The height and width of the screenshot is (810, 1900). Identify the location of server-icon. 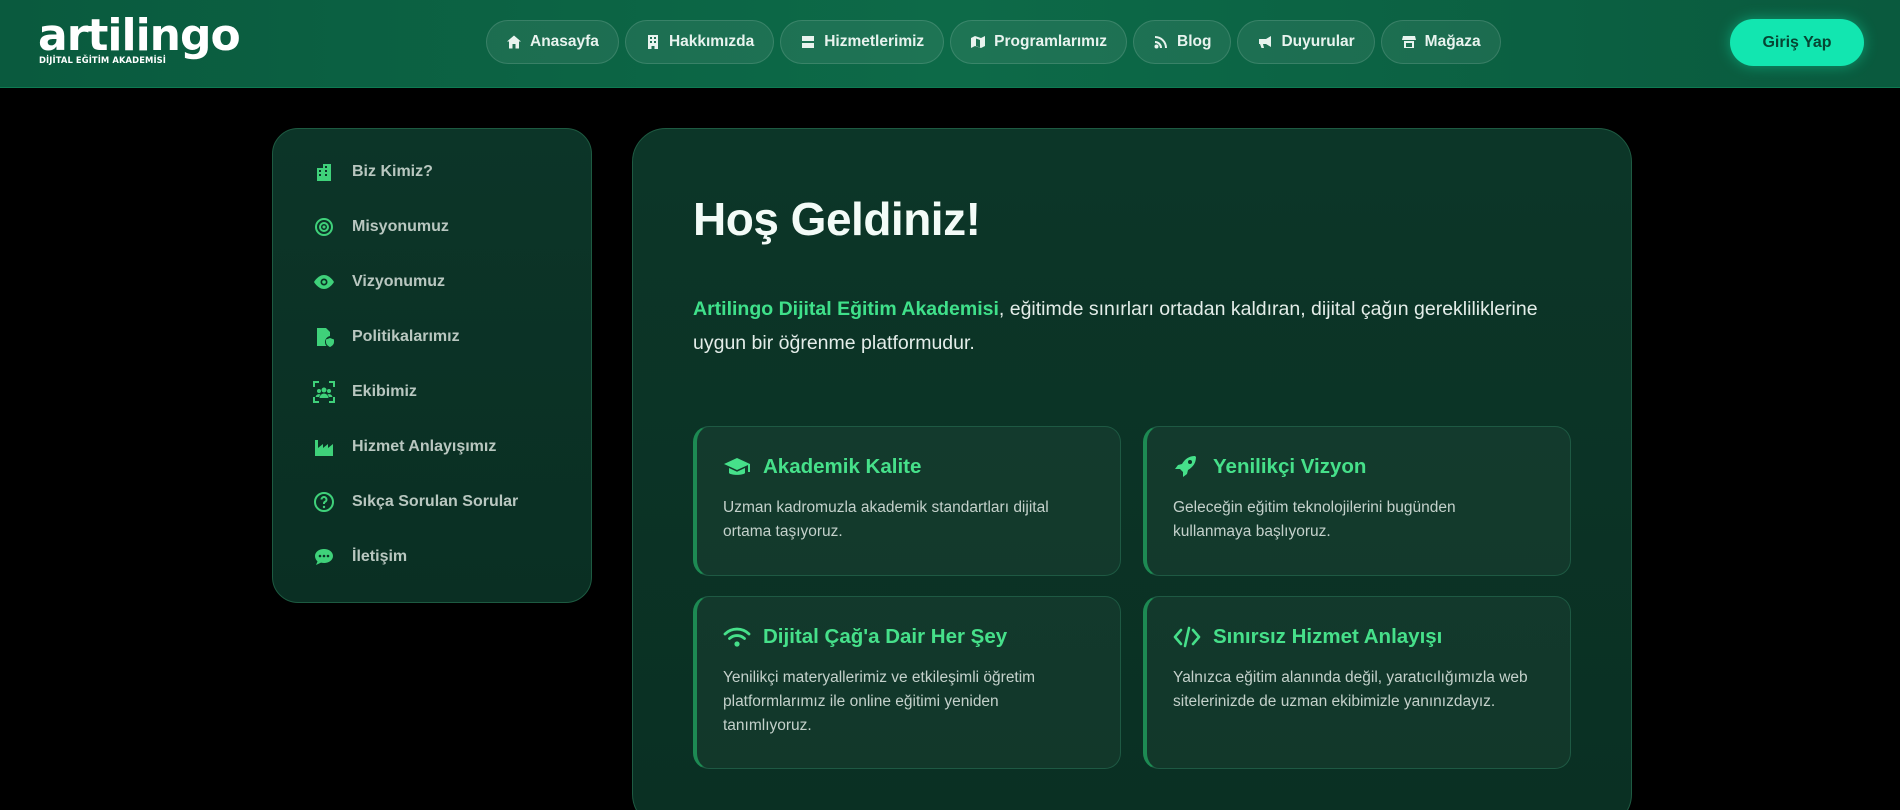
(808, 42).